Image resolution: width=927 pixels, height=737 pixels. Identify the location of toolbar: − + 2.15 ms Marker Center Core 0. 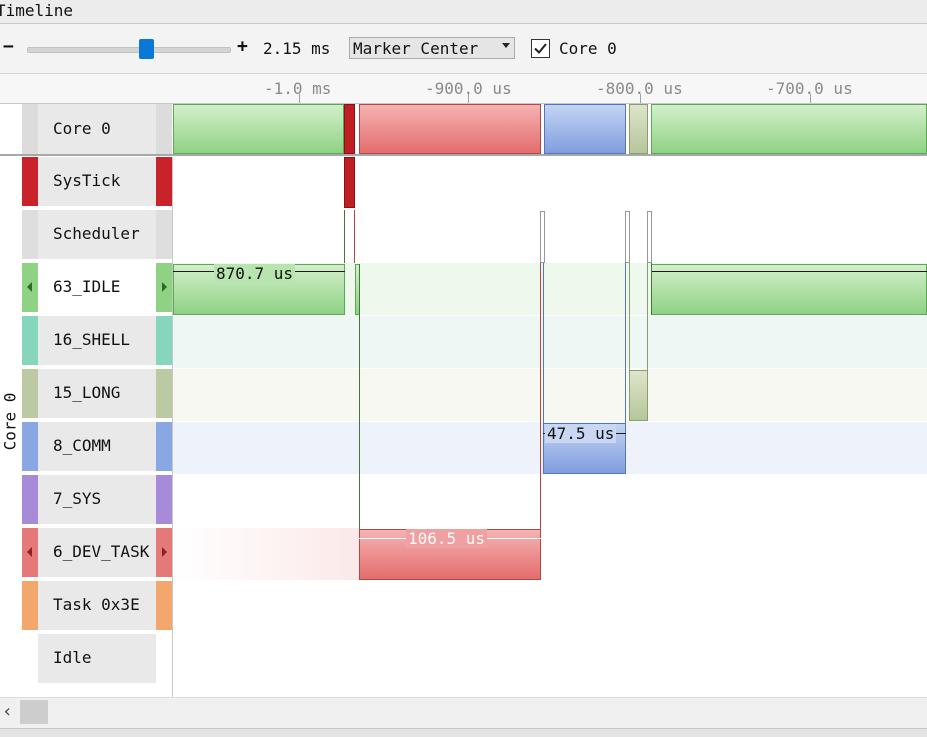
(463, 49).